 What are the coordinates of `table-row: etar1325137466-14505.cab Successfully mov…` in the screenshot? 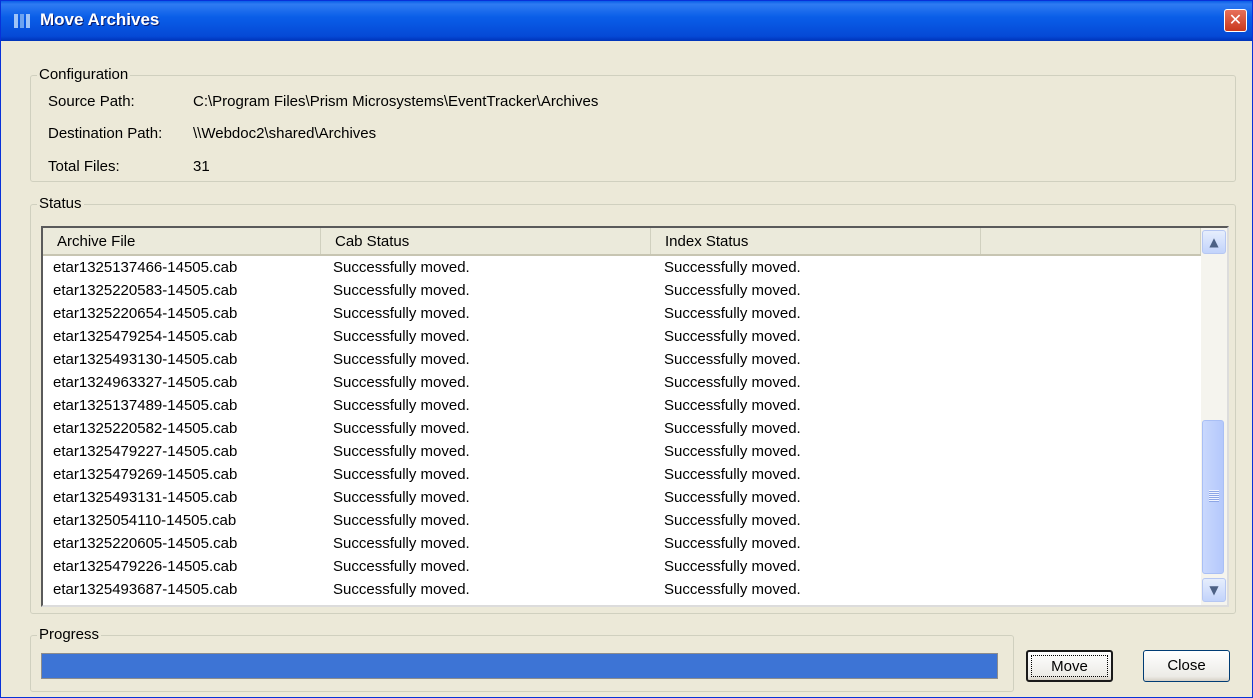 It's located at (622, 267).